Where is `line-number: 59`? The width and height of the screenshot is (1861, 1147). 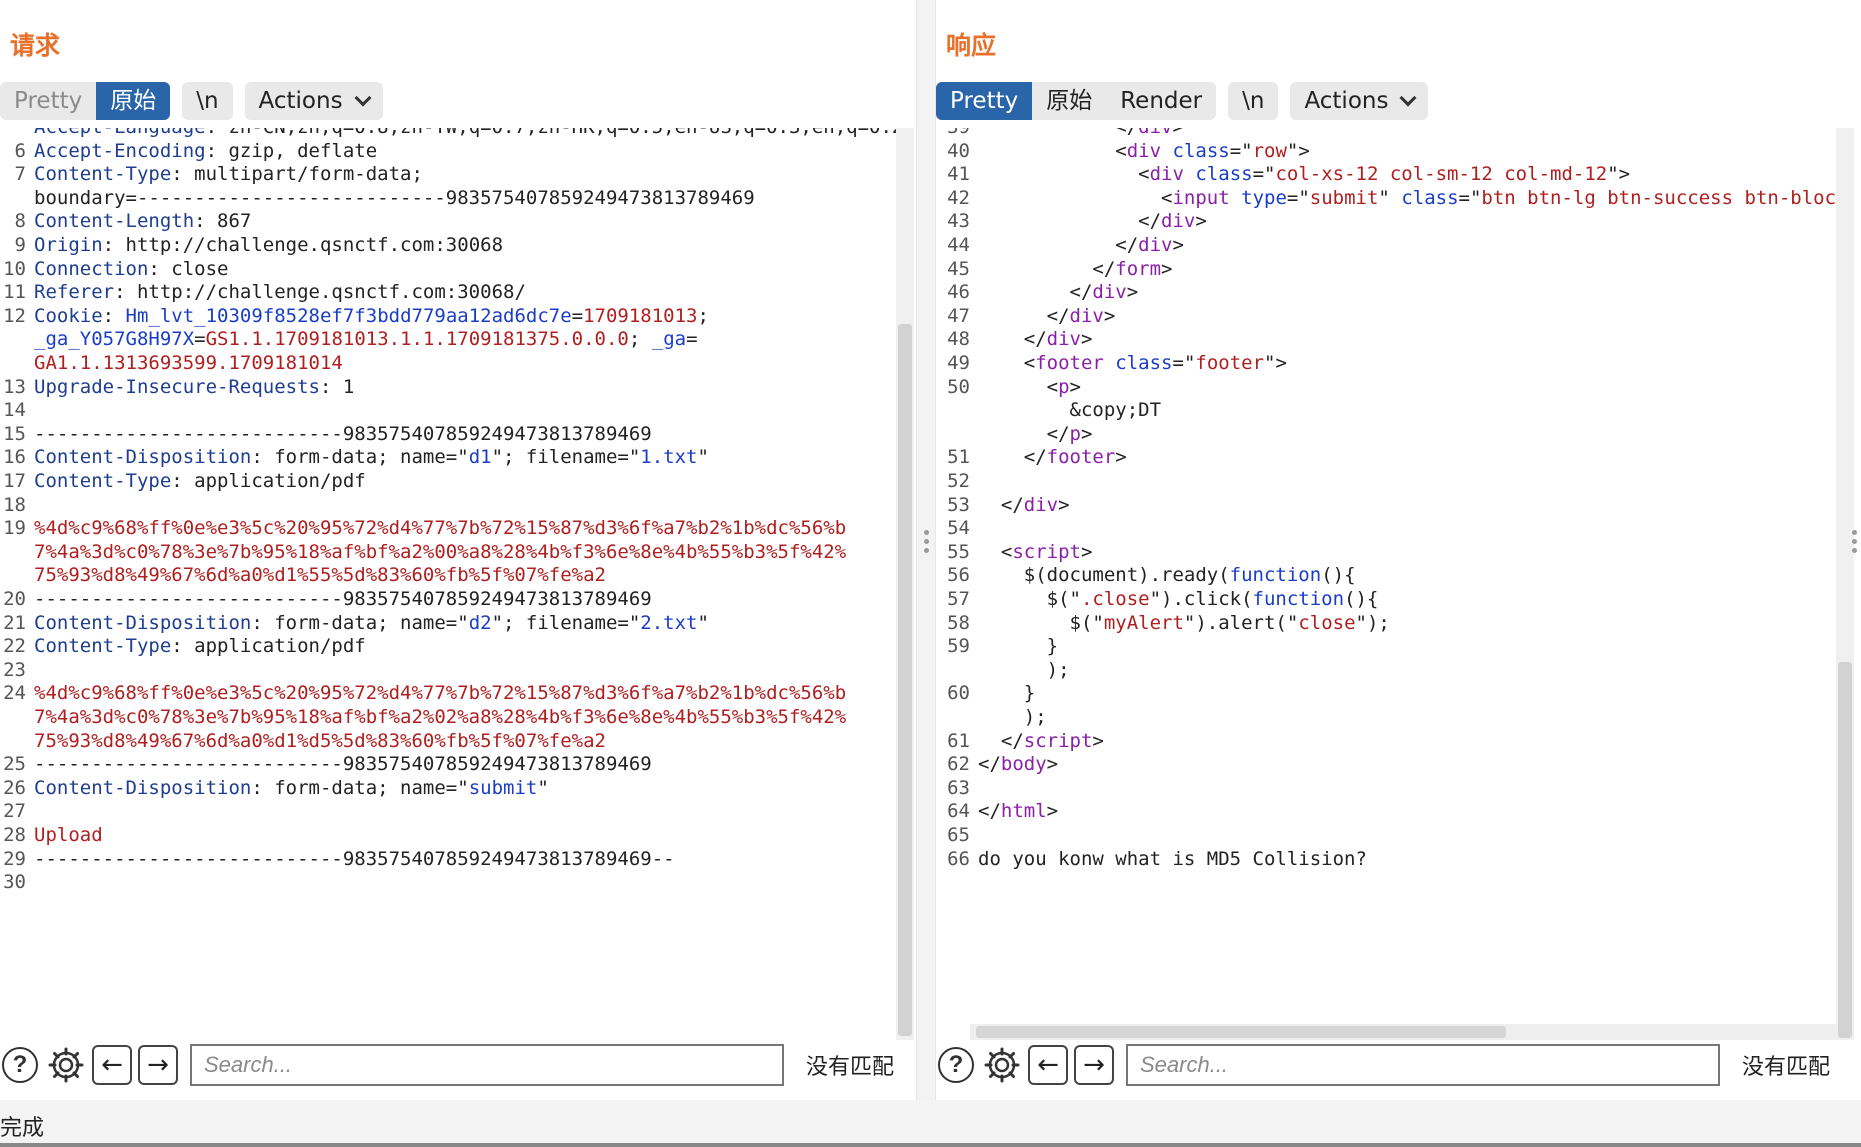 line-number: 59 is located at coordinates (958, 646).